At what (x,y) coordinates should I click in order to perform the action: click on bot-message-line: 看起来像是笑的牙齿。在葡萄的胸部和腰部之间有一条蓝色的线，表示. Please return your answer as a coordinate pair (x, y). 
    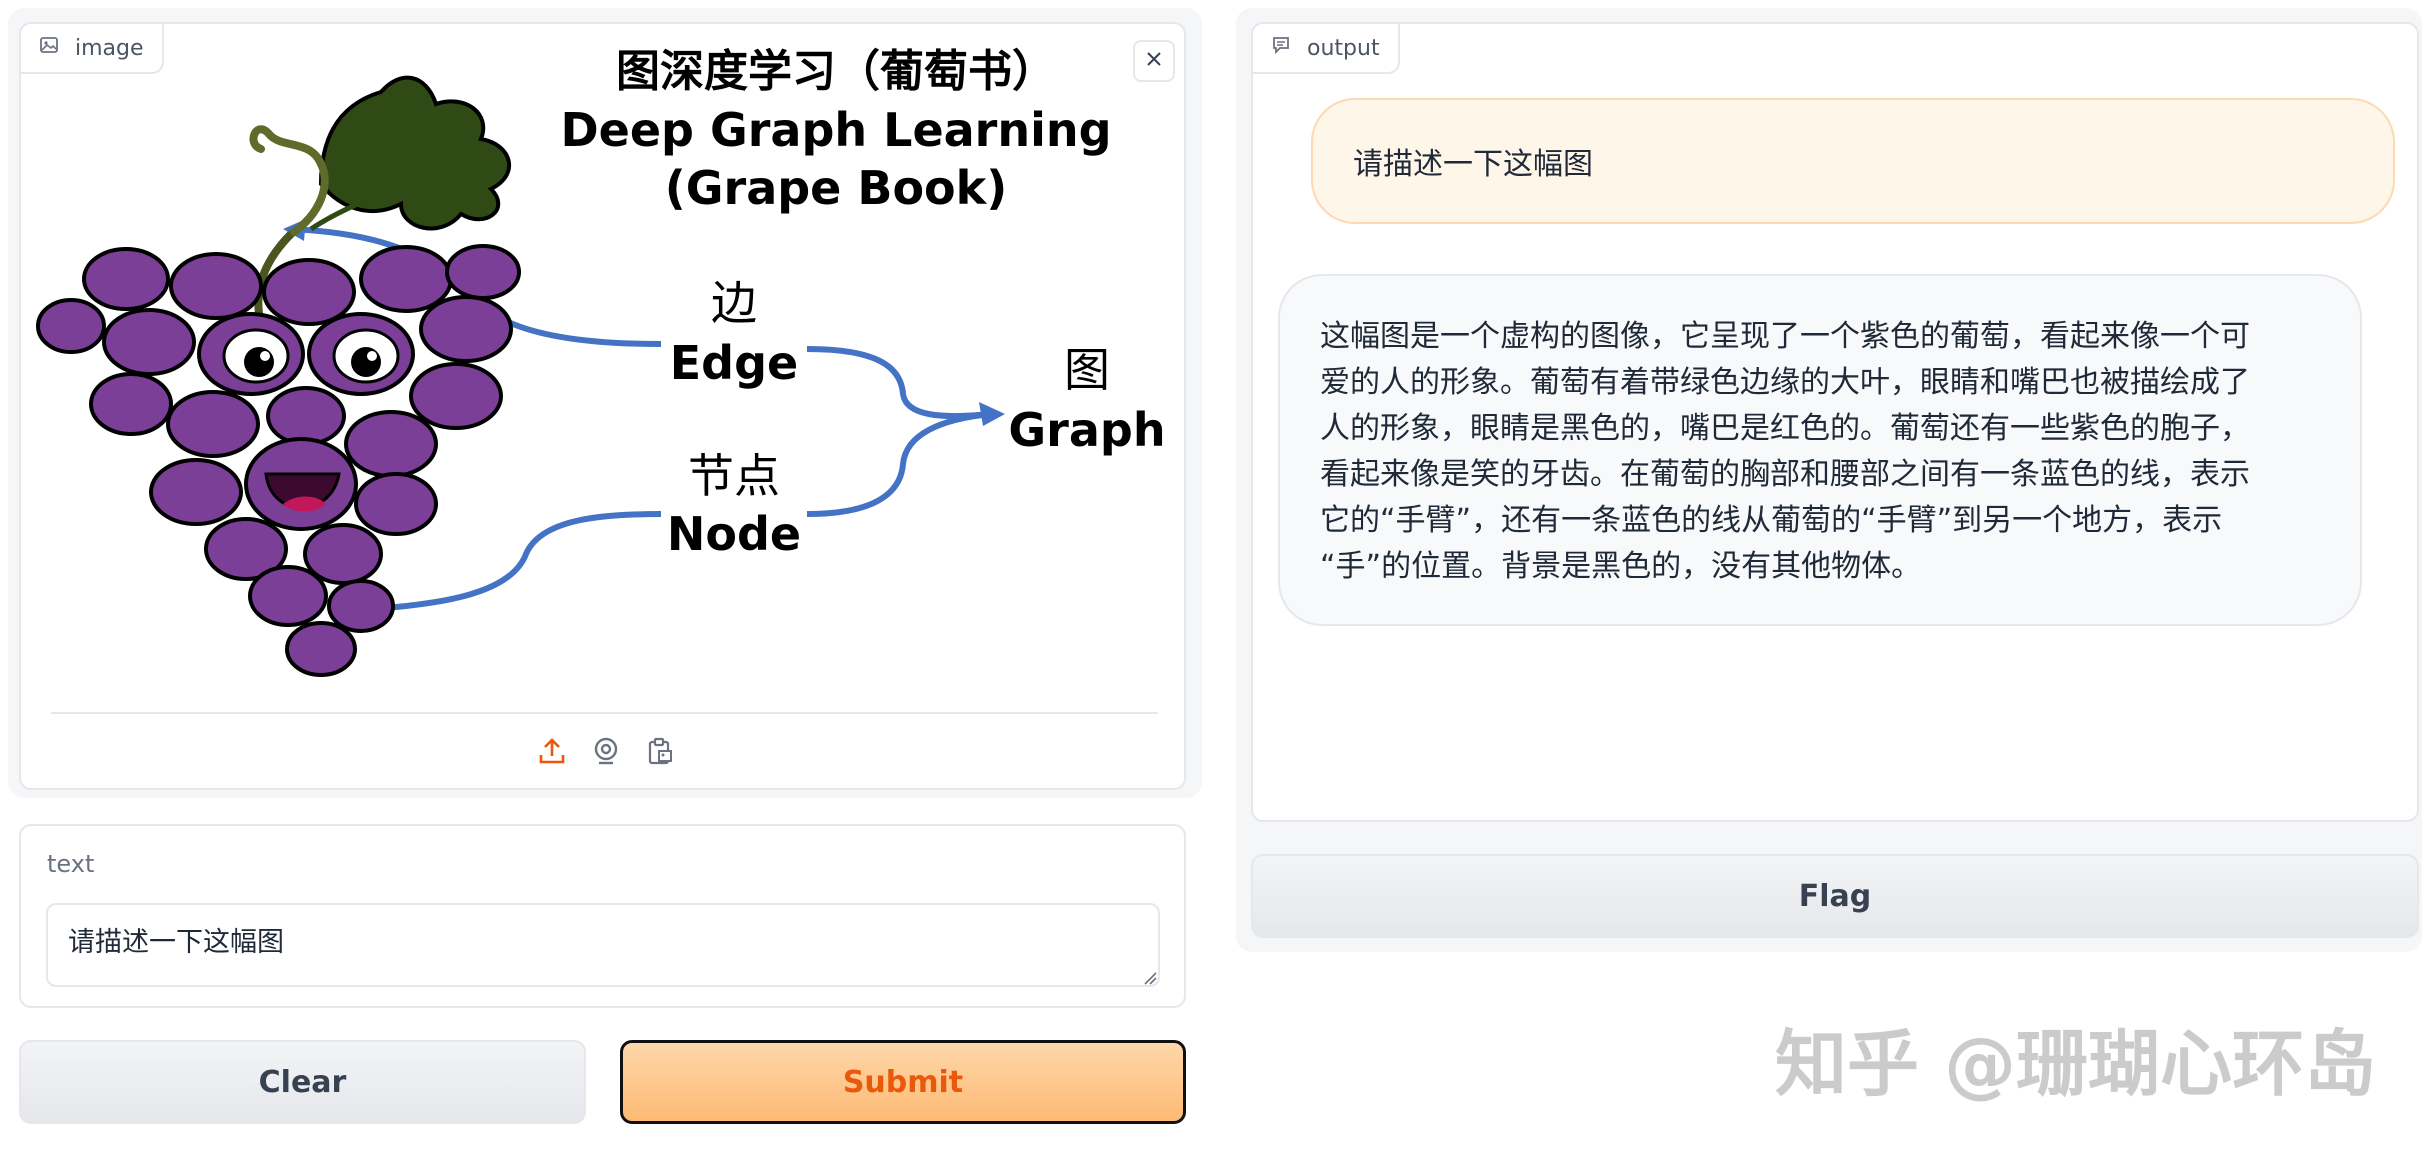
    Looking at the image, I should click on (1785, 474).